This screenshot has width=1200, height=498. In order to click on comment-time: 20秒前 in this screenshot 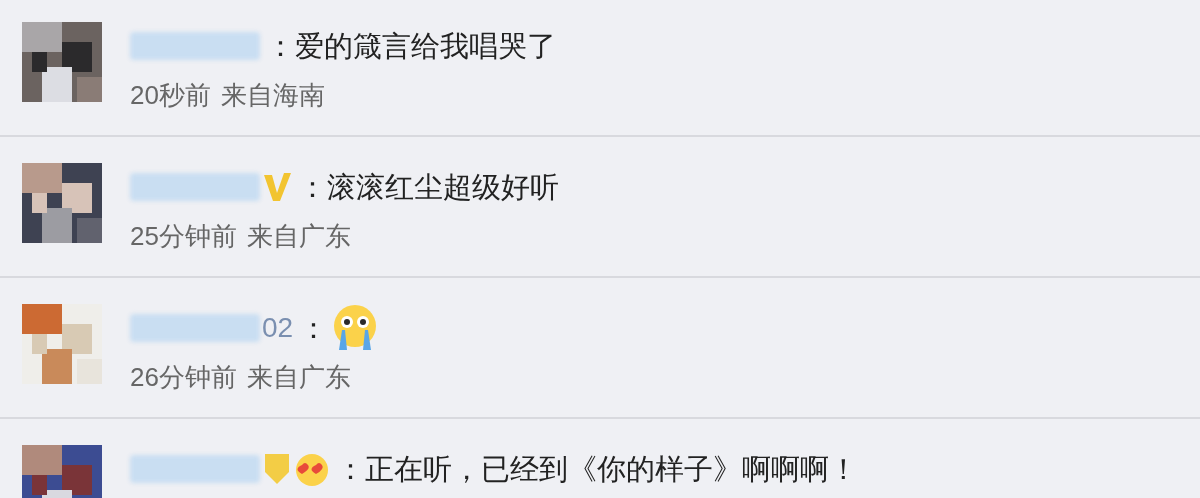, I will do `click(170, 95)`.